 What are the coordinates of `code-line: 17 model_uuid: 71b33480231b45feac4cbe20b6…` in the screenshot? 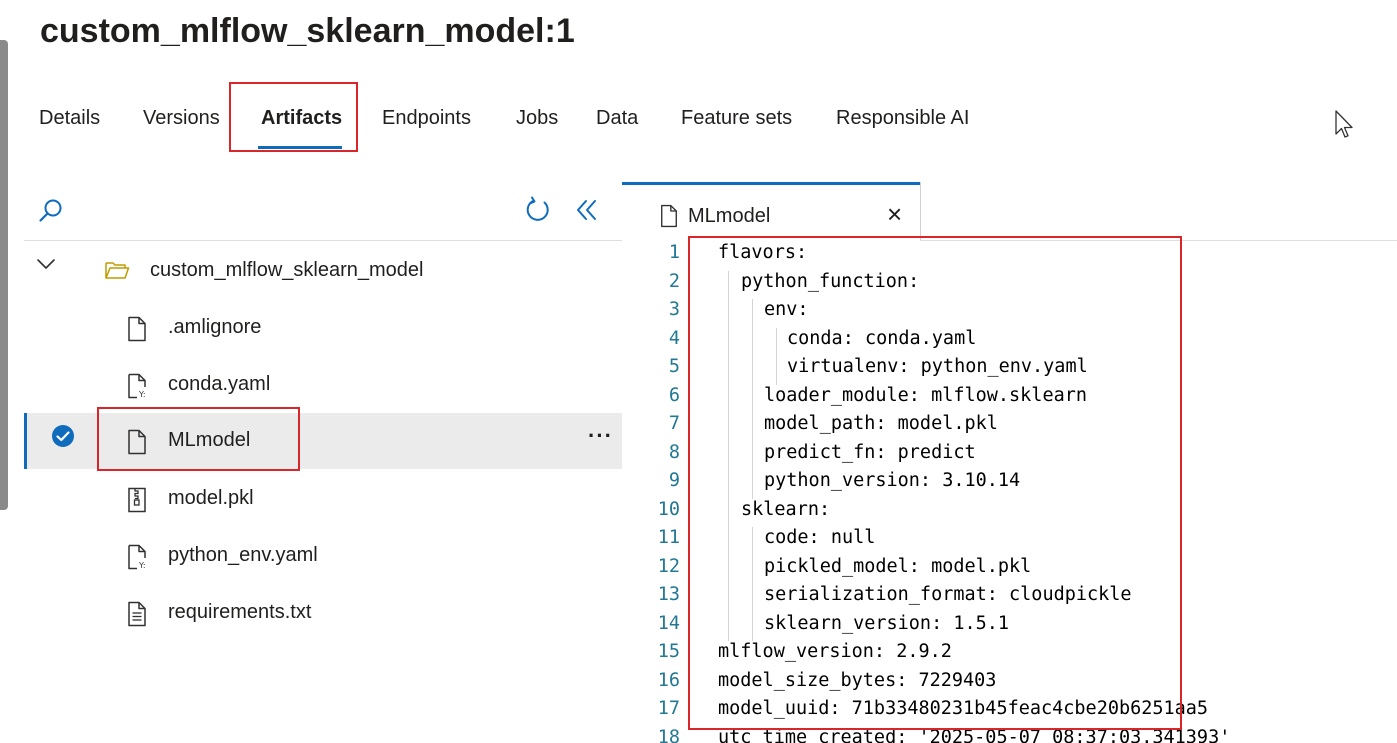 It's located at (1009, 712).